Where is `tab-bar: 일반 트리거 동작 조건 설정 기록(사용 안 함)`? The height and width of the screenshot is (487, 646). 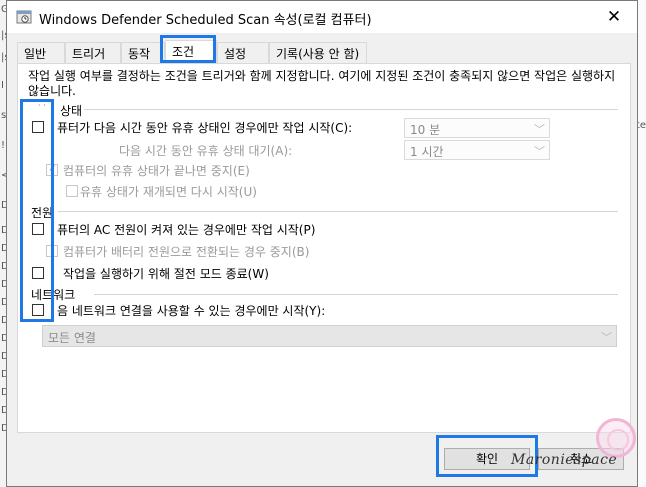
tab-bar: 일반 트리거 동작 조건 설정 기록(사용 안 함) is located at coordinates (324, 52).